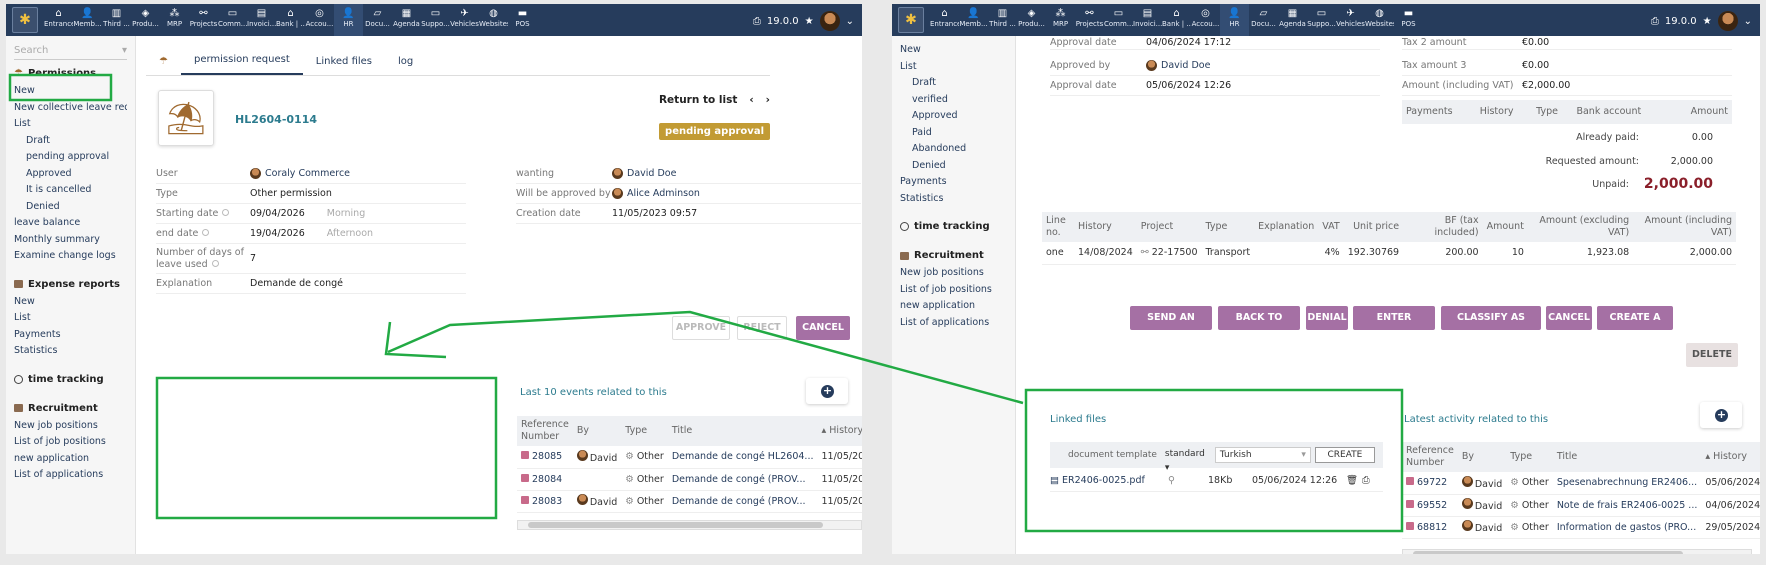  What do you see at coordinates (1432, 505) in the screenshot?
I see `reference-link: 69552` at bounding box center [1432, 505].